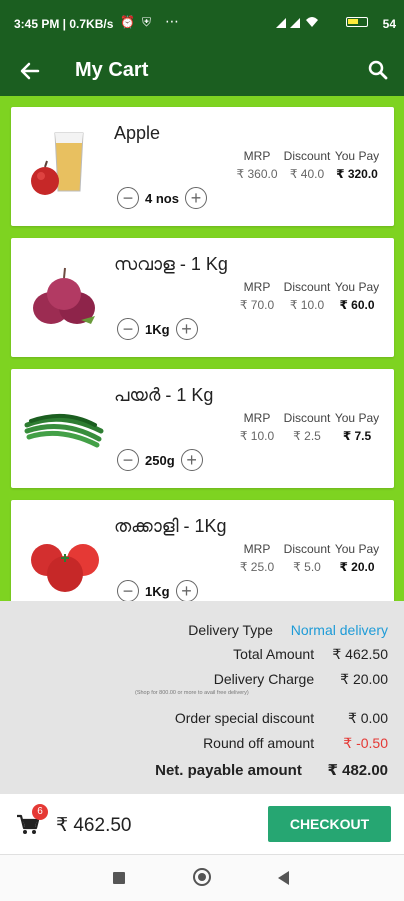  Describe the element at coordinates (307, 558) in the screenshot. I see `price-table: MRP ₹ 25.0 Discount ₹ 5.0 You Pay ₹ 20.0` at that location.